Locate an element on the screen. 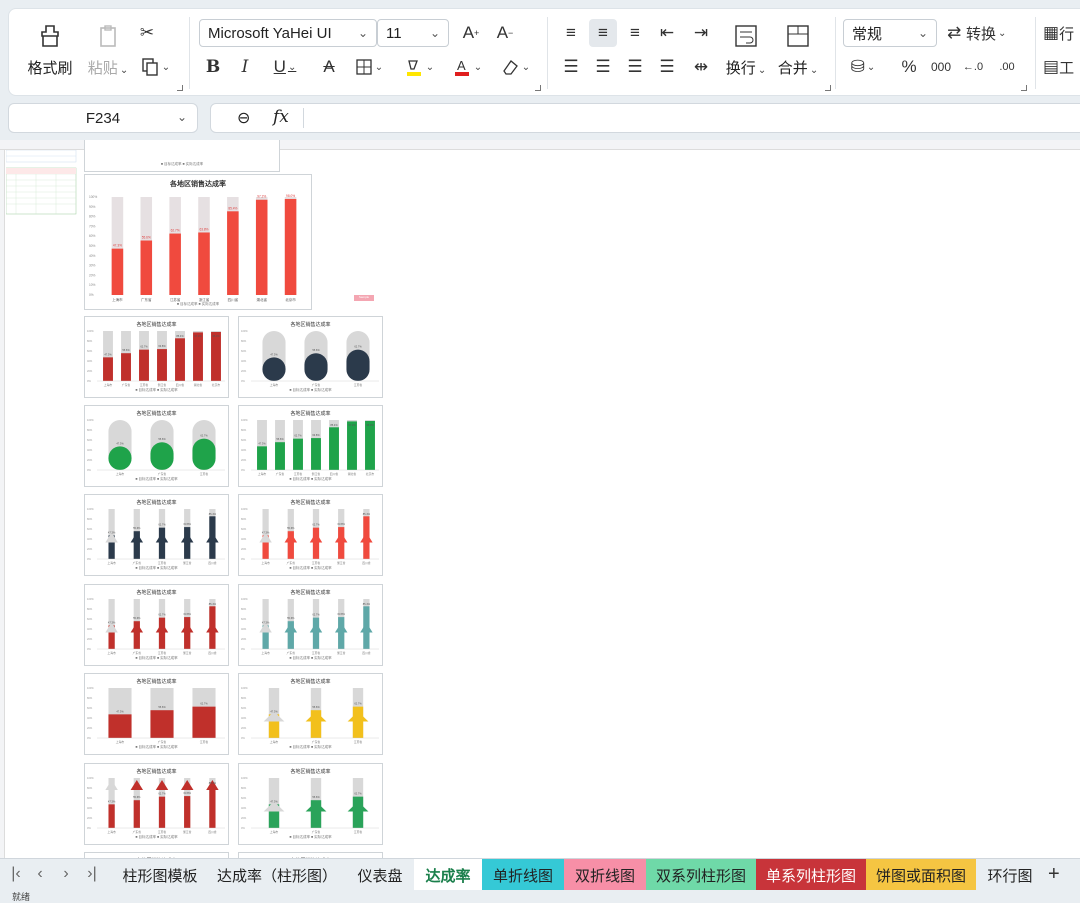  y-tick-label: 100% is located at coordinates (244, 509).